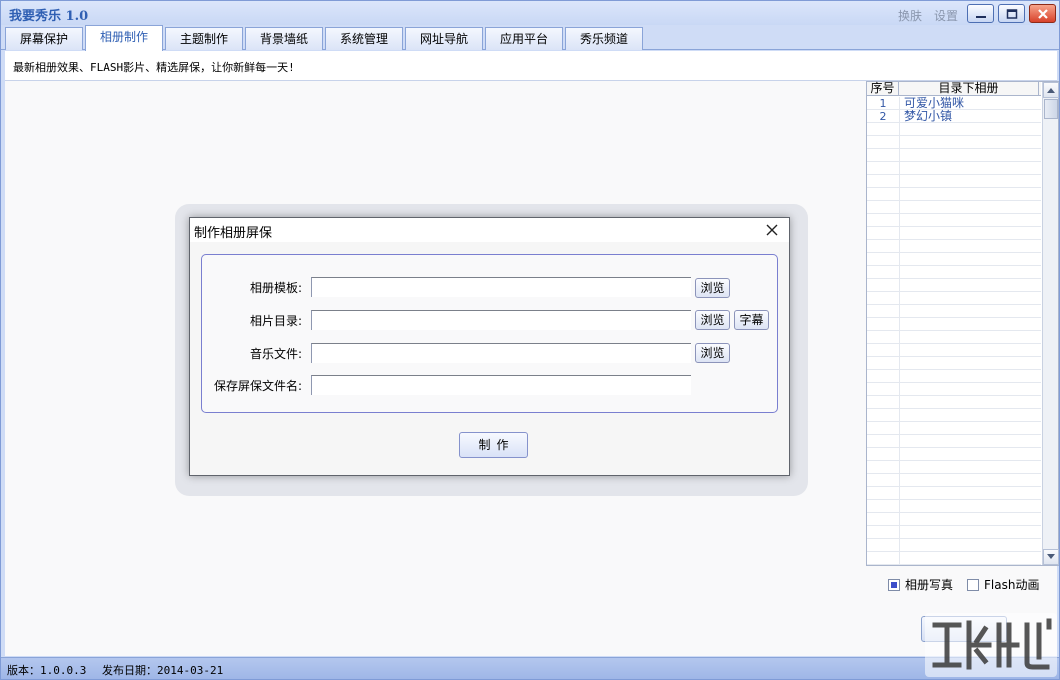 The image size is (1060, 680). Describe the element at coordinates (47, 670) in the screenshot. I see `version-text: 版本：1.0.0.3` at that location.